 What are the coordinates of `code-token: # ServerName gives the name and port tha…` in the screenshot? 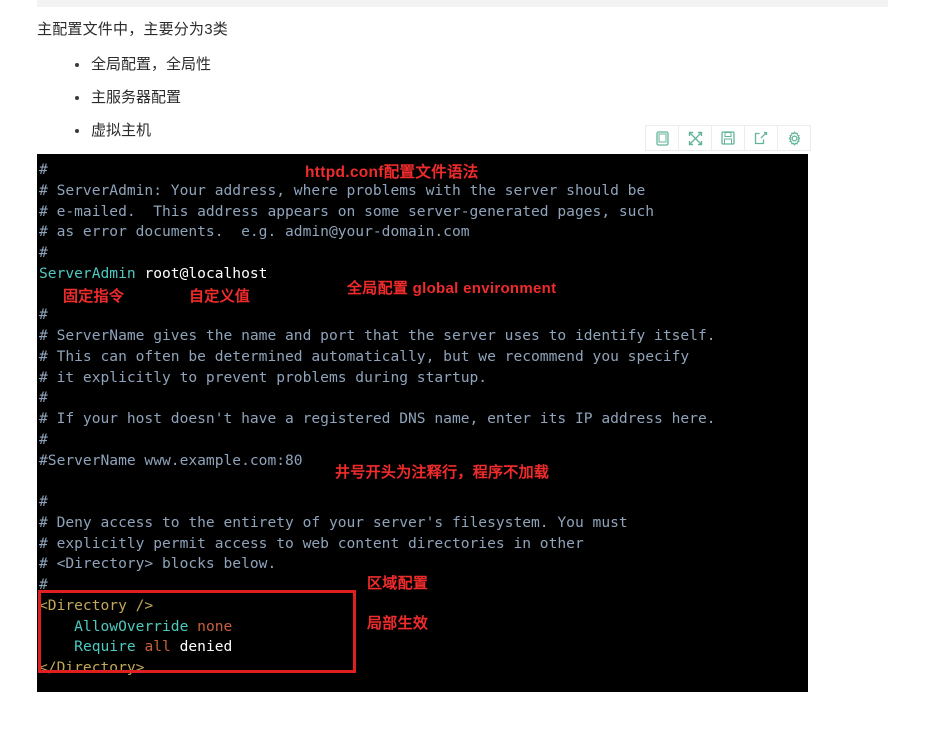 It's located at (377, 335).